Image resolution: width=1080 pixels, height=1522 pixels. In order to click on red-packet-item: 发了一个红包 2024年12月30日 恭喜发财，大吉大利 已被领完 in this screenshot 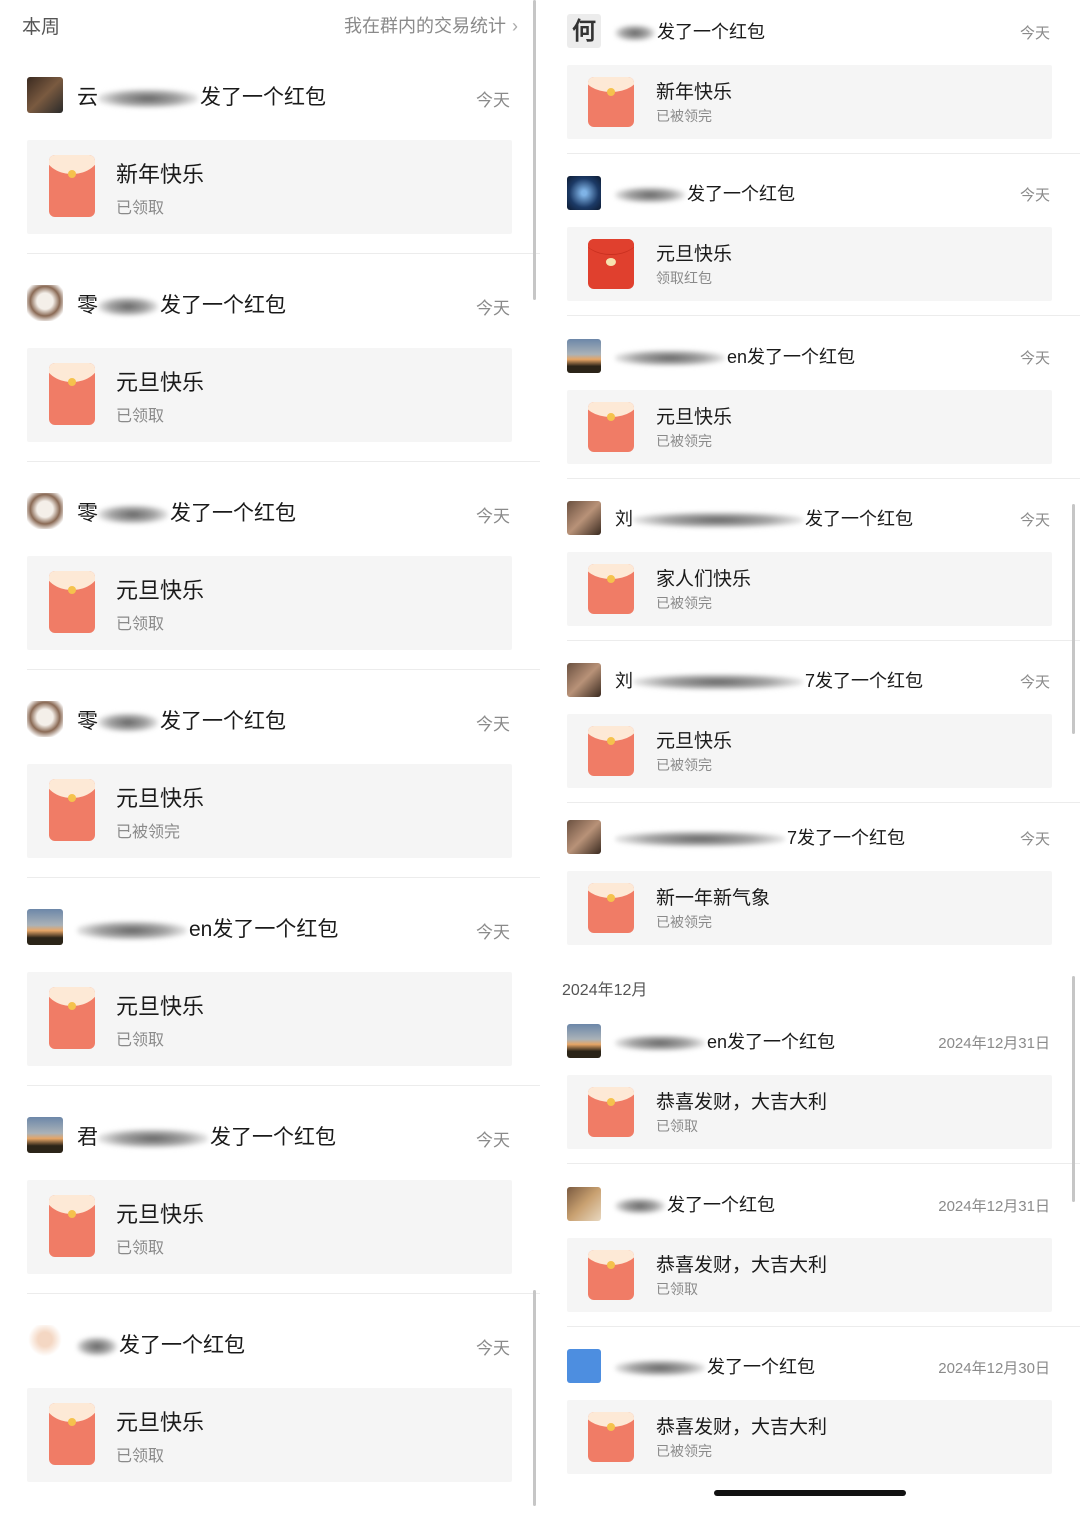, I will do `click(823, 1424)`.